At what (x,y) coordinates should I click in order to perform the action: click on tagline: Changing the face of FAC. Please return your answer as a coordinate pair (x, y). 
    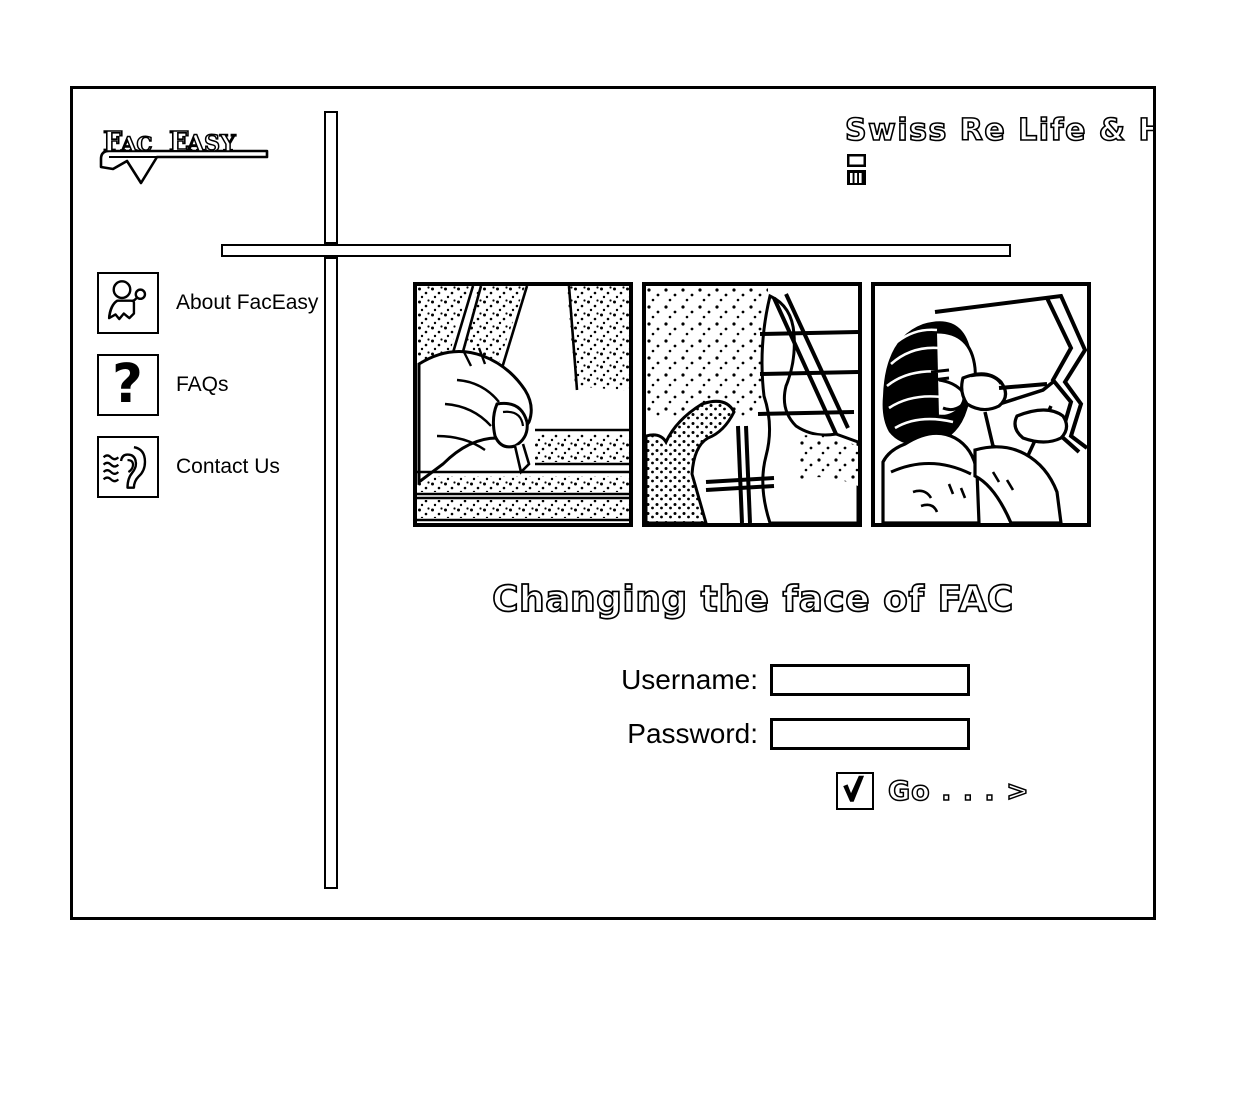
    Looking at the image, I should click on (752, 599).